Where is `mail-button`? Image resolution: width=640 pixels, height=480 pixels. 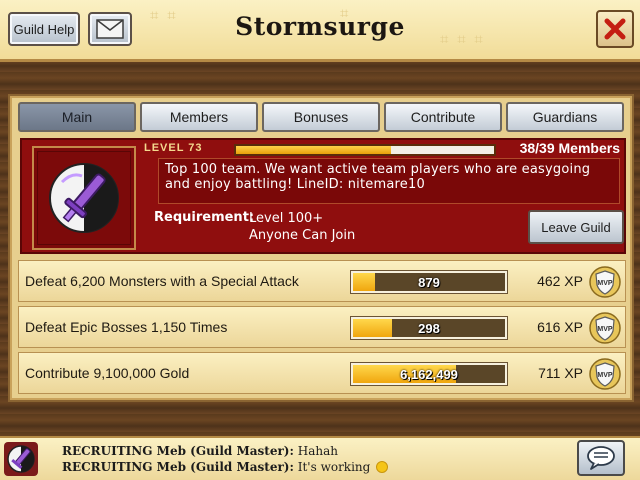
mail-button is located at coordinates (110, 29).